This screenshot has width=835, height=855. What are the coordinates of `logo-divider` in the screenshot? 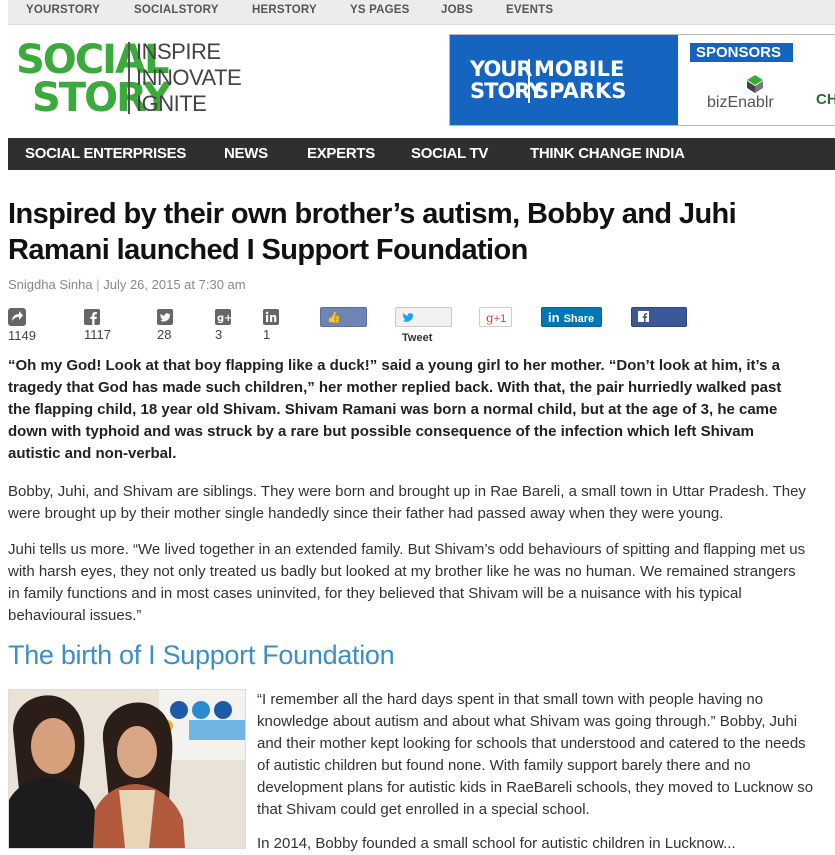 It's located at (129, 78).